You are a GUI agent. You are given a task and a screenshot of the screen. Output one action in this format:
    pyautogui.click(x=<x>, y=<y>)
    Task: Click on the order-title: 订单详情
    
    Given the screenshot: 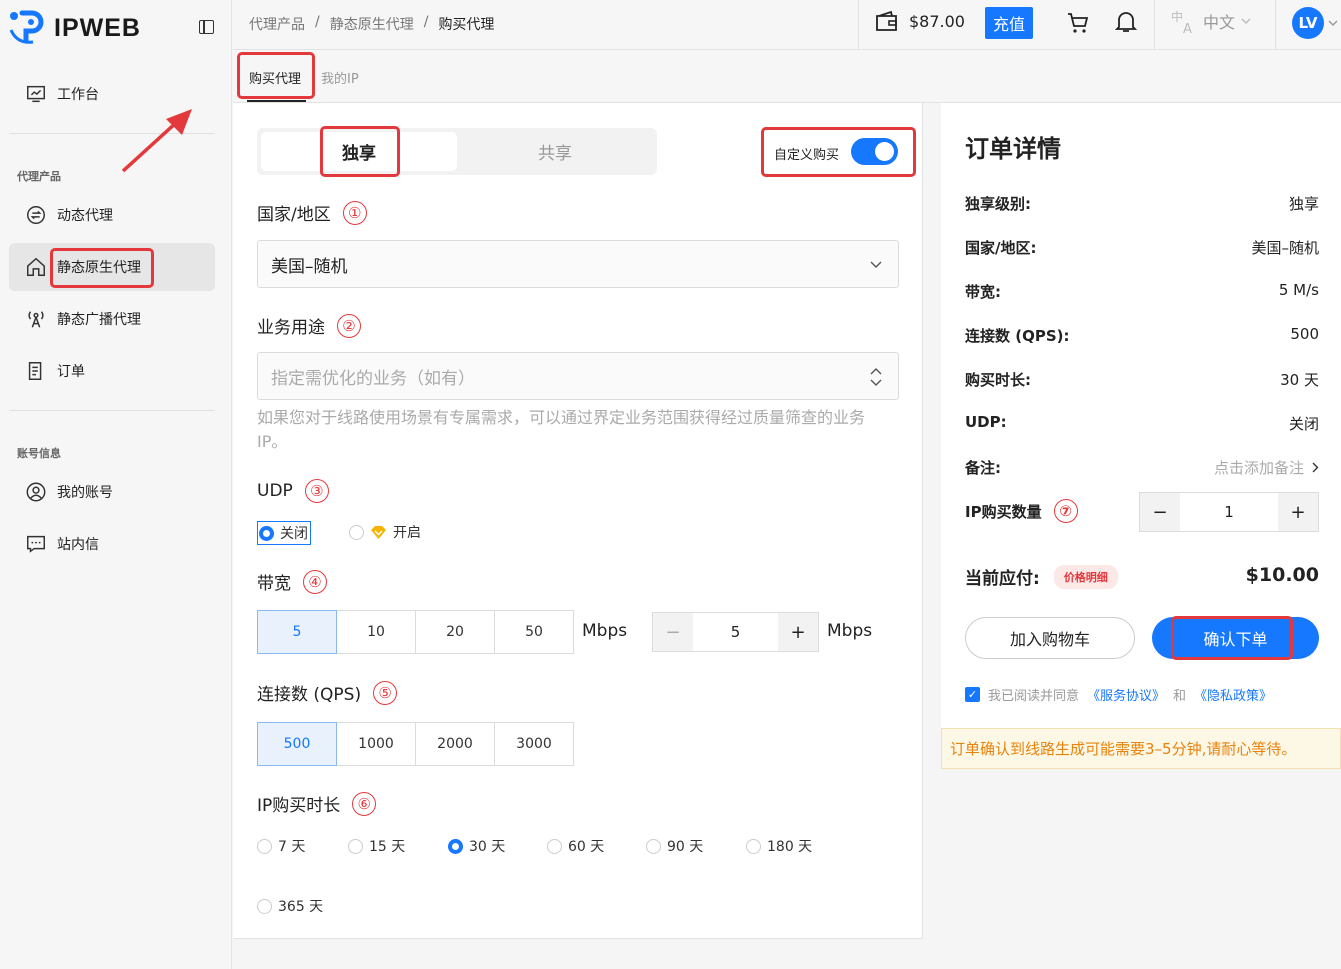 What is the action you would take?
    pyautogui.click(x=1013, y=149)
    